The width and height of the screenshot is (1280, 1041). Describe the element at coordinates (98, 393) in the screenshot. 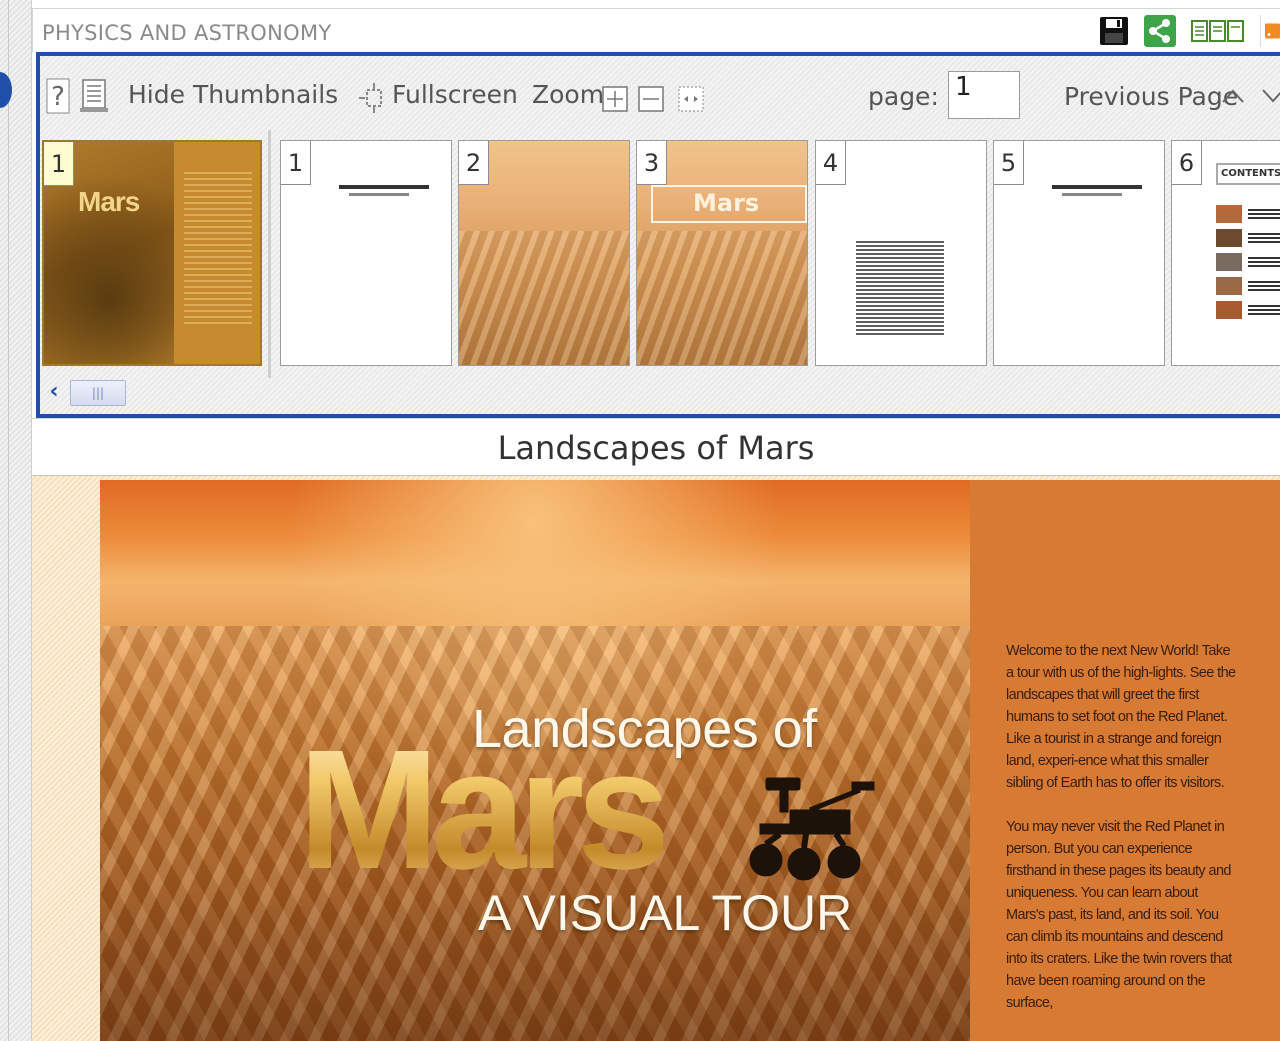

I see `scrollbar-thumb: |||` at that location.